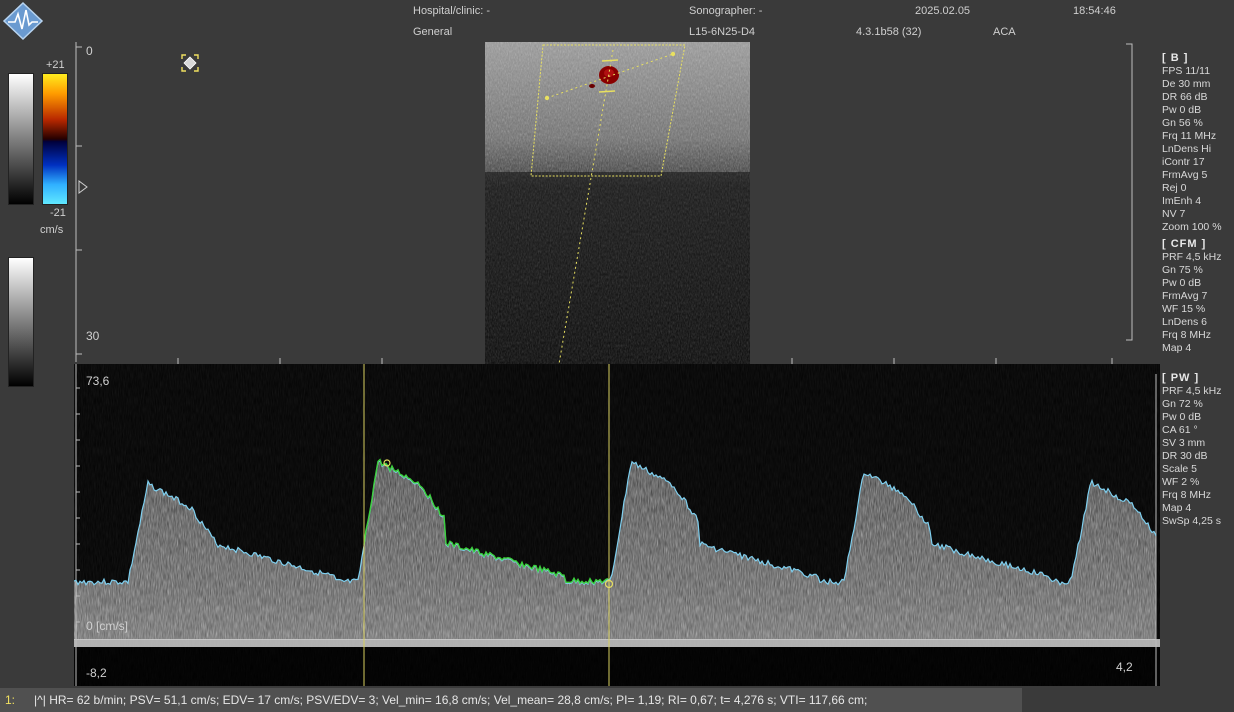 This screenshot has height=712, width=1234. Describe the element at coordinates (1177, 508) in the screenshot. I see `pw-param: Map 4` at that location.